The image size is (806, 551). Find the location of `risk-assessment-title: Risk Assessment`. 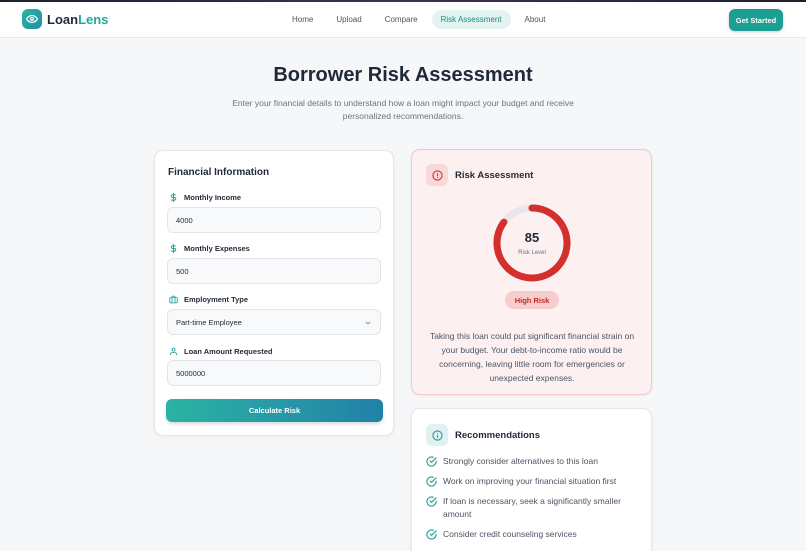

risk-assessment-title: Risk Assessment is located at coordinates (494, 175).